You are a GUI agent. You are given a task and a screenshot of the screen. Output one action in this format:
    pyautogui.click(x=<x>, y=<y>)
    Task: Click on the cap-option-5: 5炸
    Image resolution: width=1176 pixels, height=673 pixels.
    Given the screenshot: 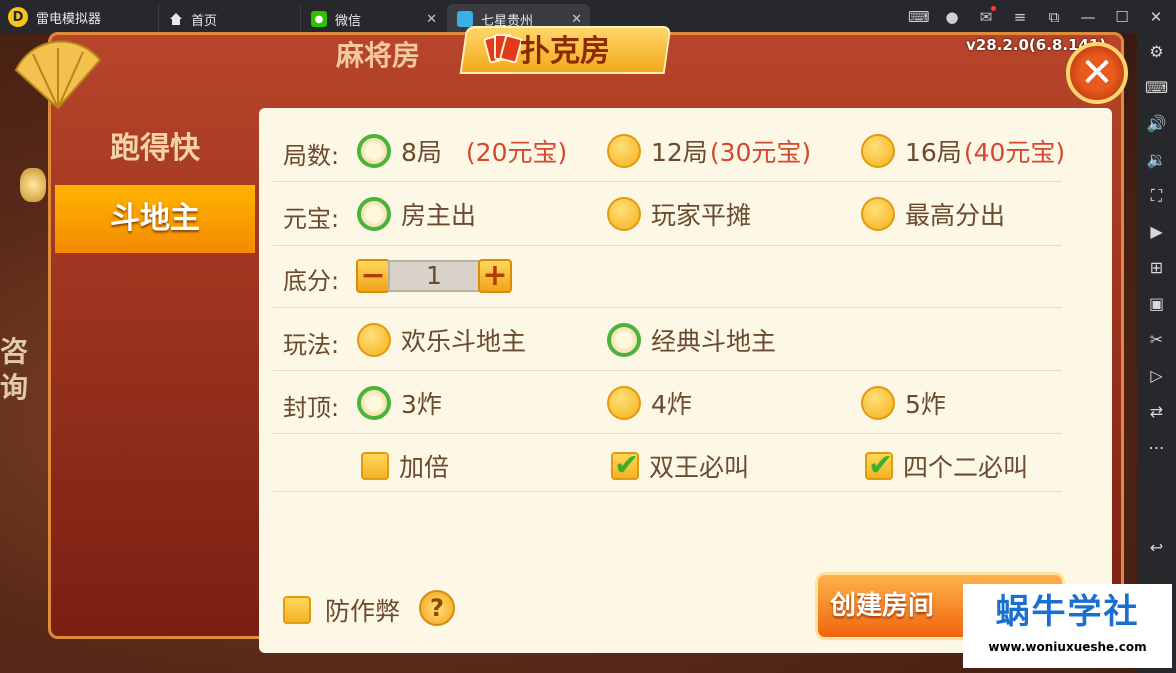 What is the action you would take?
    pyautogui.click(x=903, y=403)
    